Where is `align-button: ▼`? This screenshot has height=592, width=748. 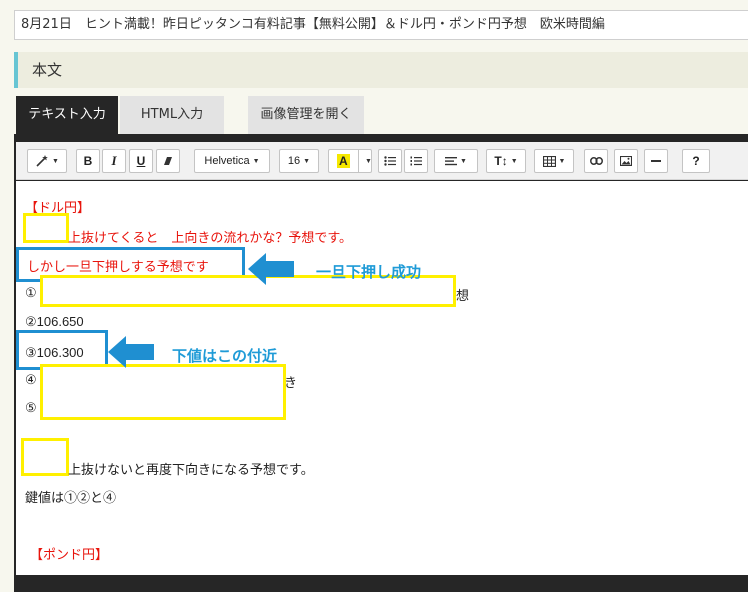
align-button: ▼ is located at coordinates (456, 161).